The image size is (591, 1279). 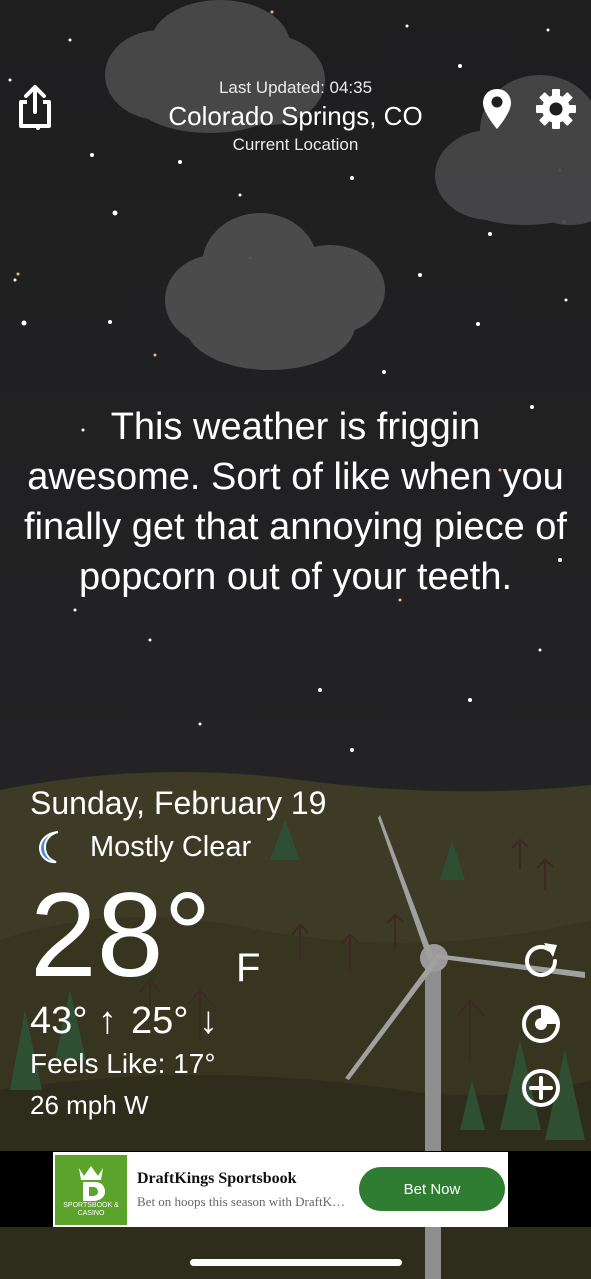 I want to click on refresh-button, so click(x=541, y=961).